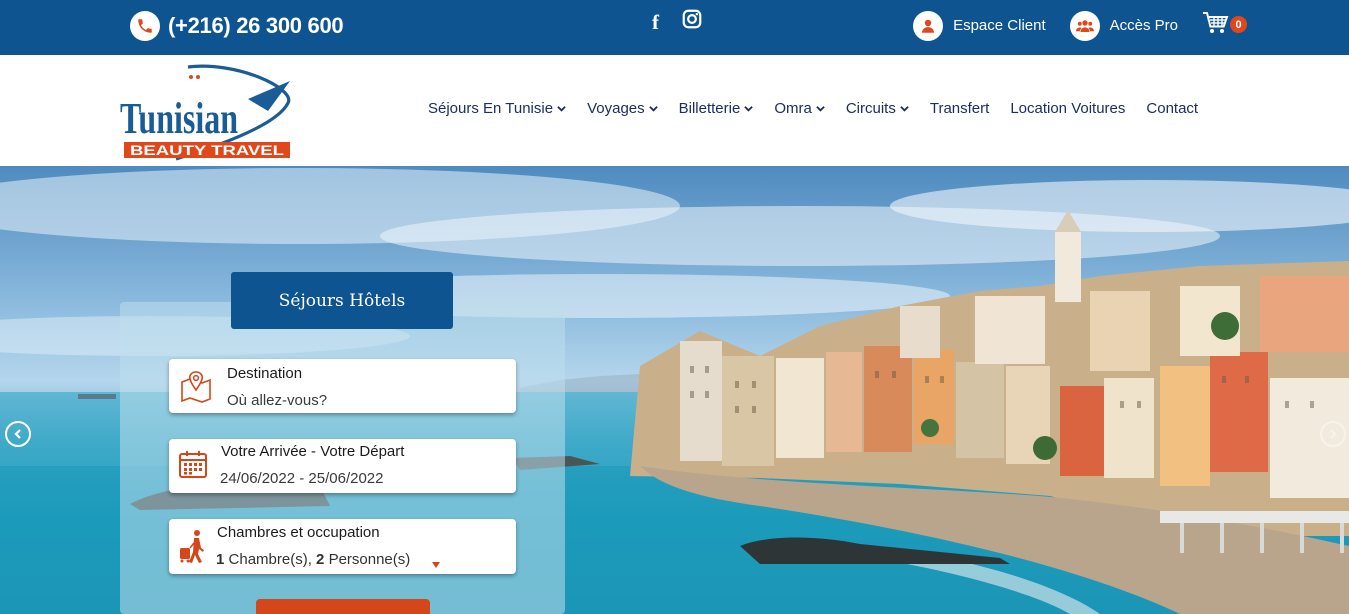 Image resolution: width=1349 pixels, height=614 pixels. Describe the element at coordinates (256, 25) in the screenshot. I see `phone-number: (+216) 26 300 600` at that location.